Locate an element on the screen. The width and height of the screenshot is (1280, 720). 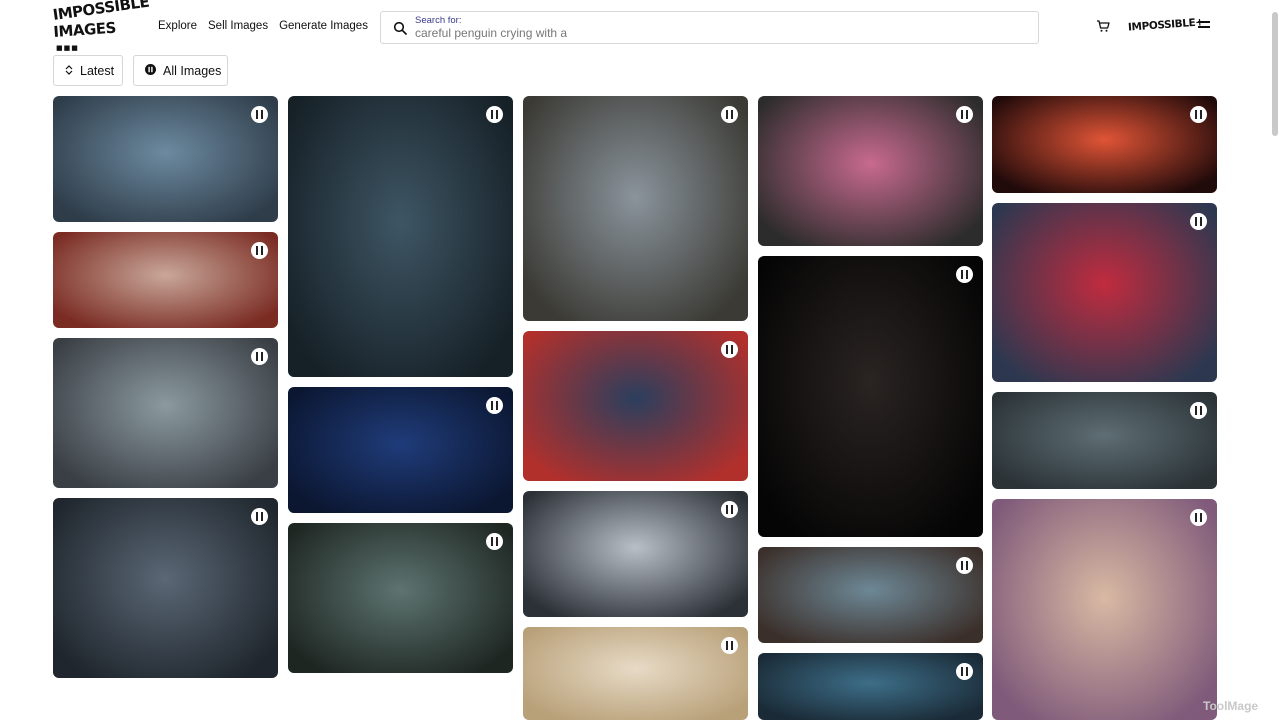
tile-sky-lanterns is located at coordinates (400, 450).